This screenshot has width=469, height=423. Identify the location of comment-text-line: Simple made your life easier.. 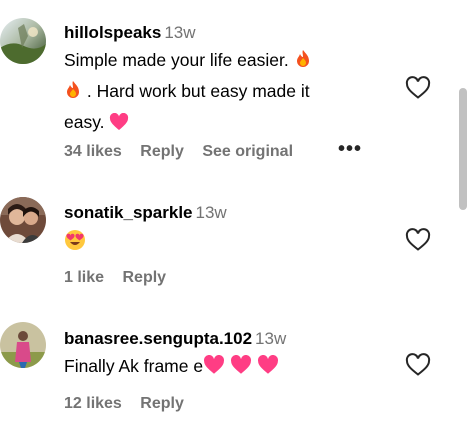
(176, 60).